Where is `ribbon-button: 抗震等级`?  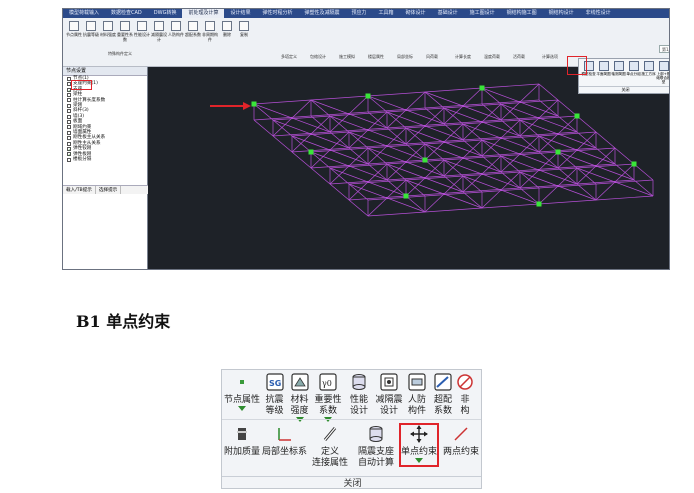
ribbon-button: 抗震等级 is located at coordinates (91, 29).